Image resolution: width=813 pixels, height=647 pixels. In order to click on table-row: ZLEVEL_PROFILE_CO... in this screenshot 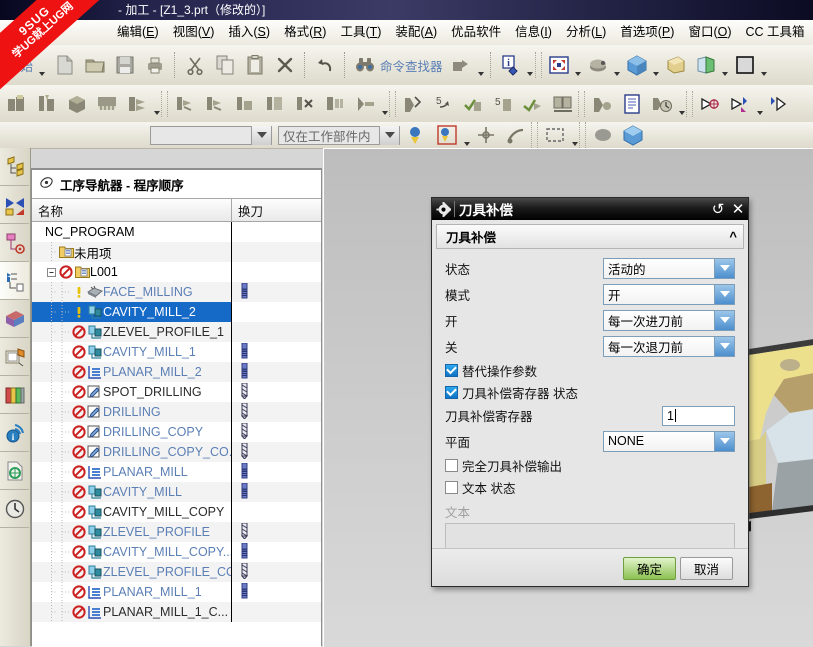, I will do `click(176, 572)`.